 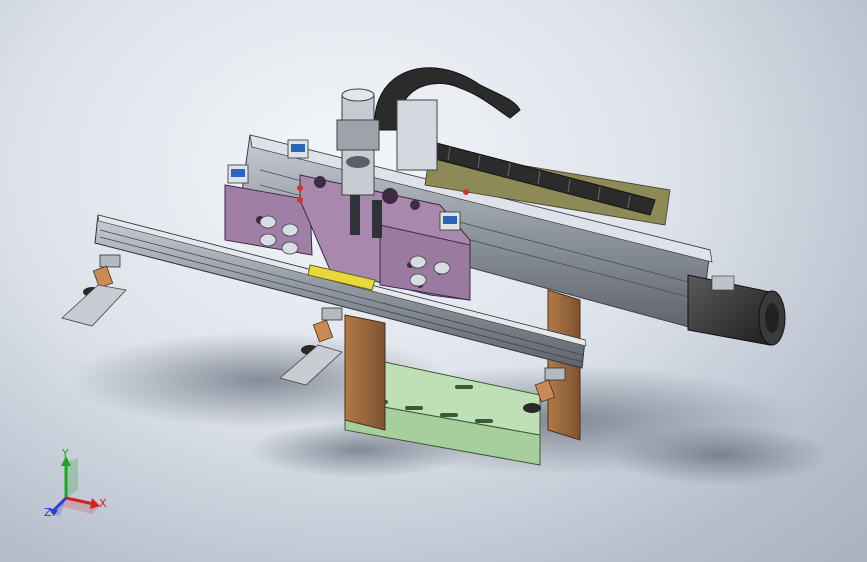 What do you see at coordinates (65, 453) in the screenshot?
I see `y-axis-label: Y` at bounding box center [65, 453].